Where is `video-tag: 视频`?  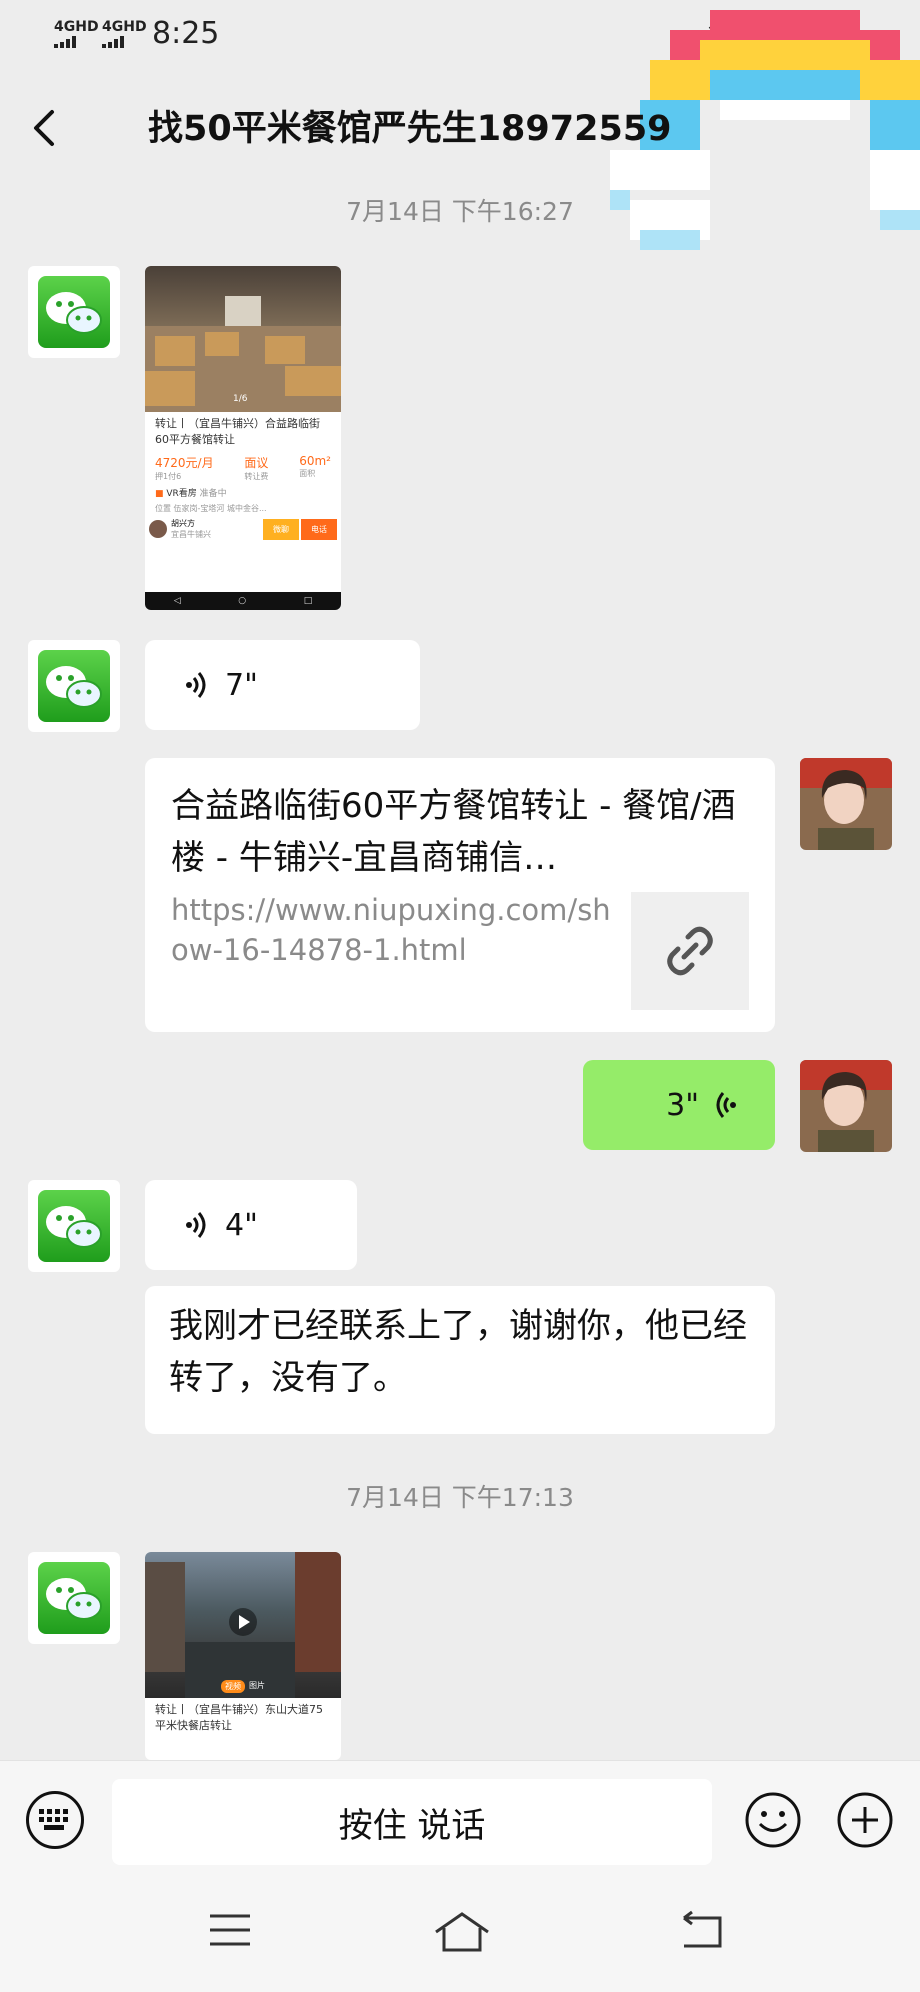
video-tag: 视频 is located at coordinates (233, 1686).